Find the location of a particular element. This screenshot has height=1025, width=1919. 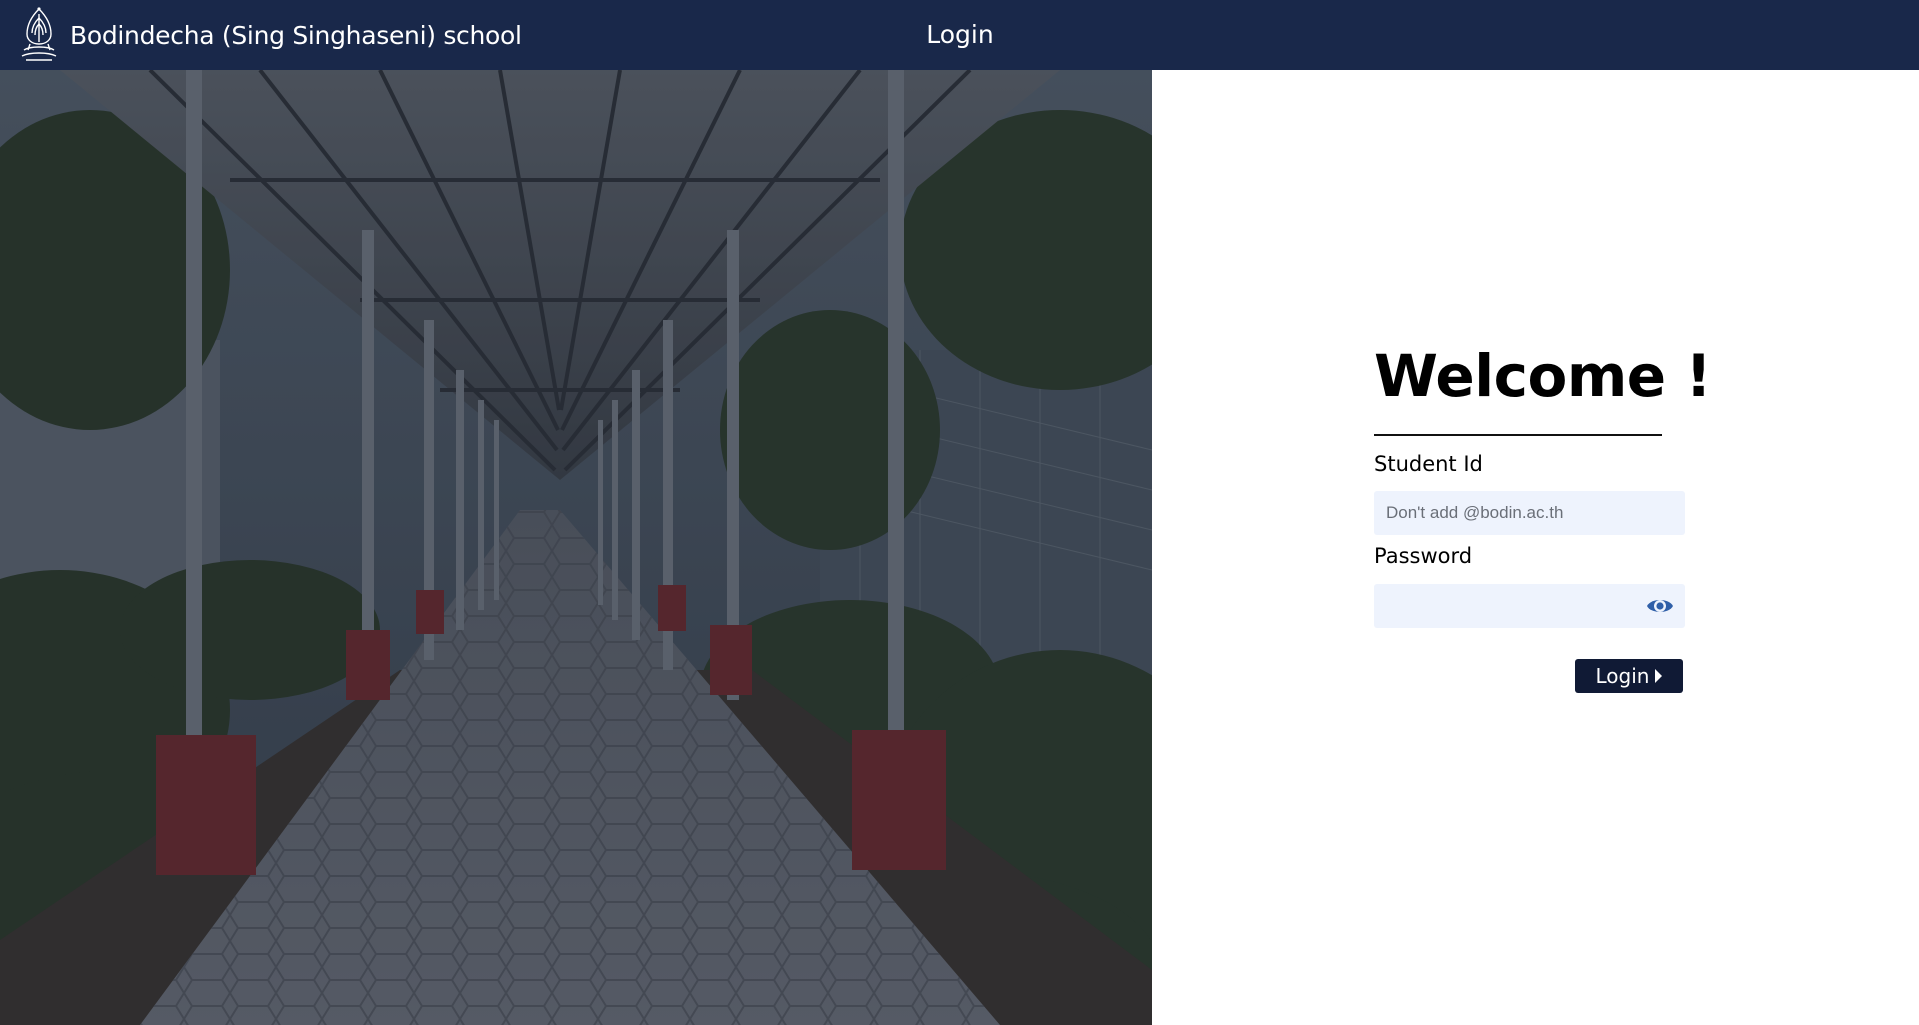

school-crest-logo is located at coordinates (39, 34).